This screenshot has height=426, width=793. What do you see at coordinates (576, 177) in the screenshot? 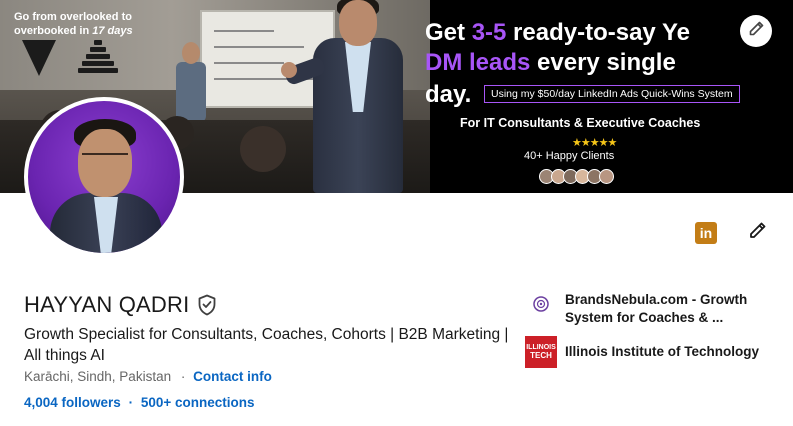
I see `client-avatars` at bounding box center [576, 177].